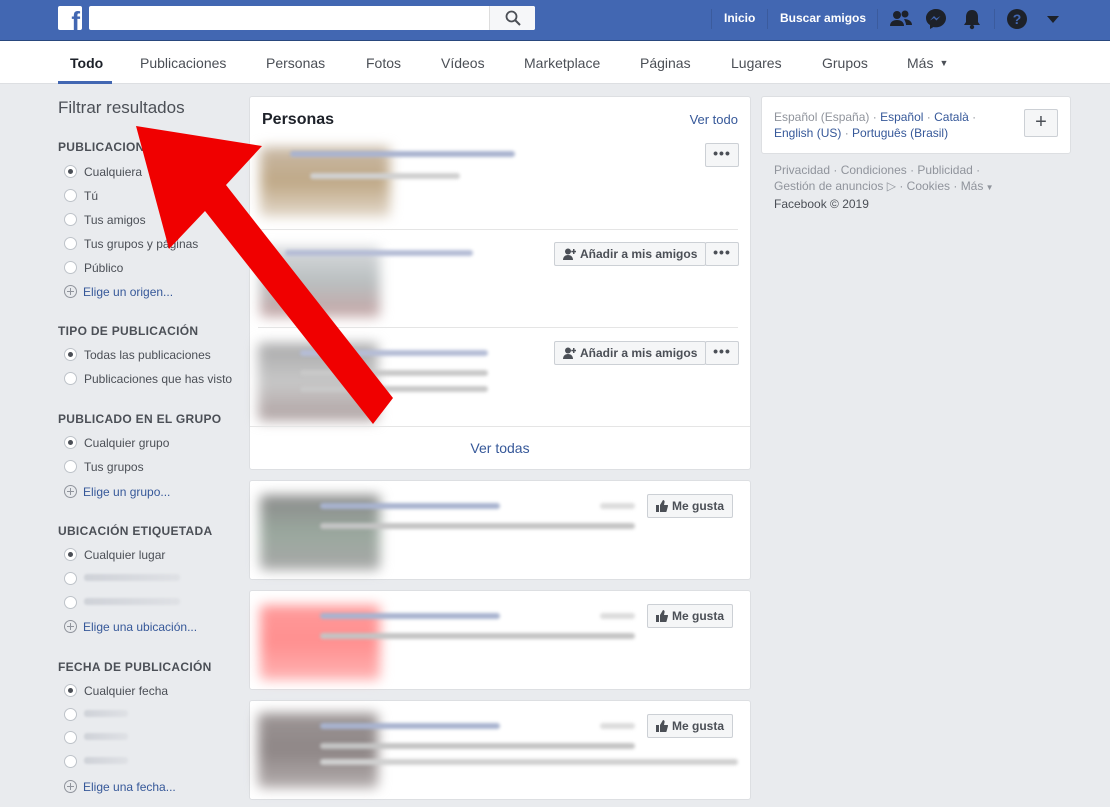 The width and height of the screenshot is (1110, 807). What do you see at coordinates (498, 229) in the screenshot?
I see `divider` at bounding box center [498, 229].